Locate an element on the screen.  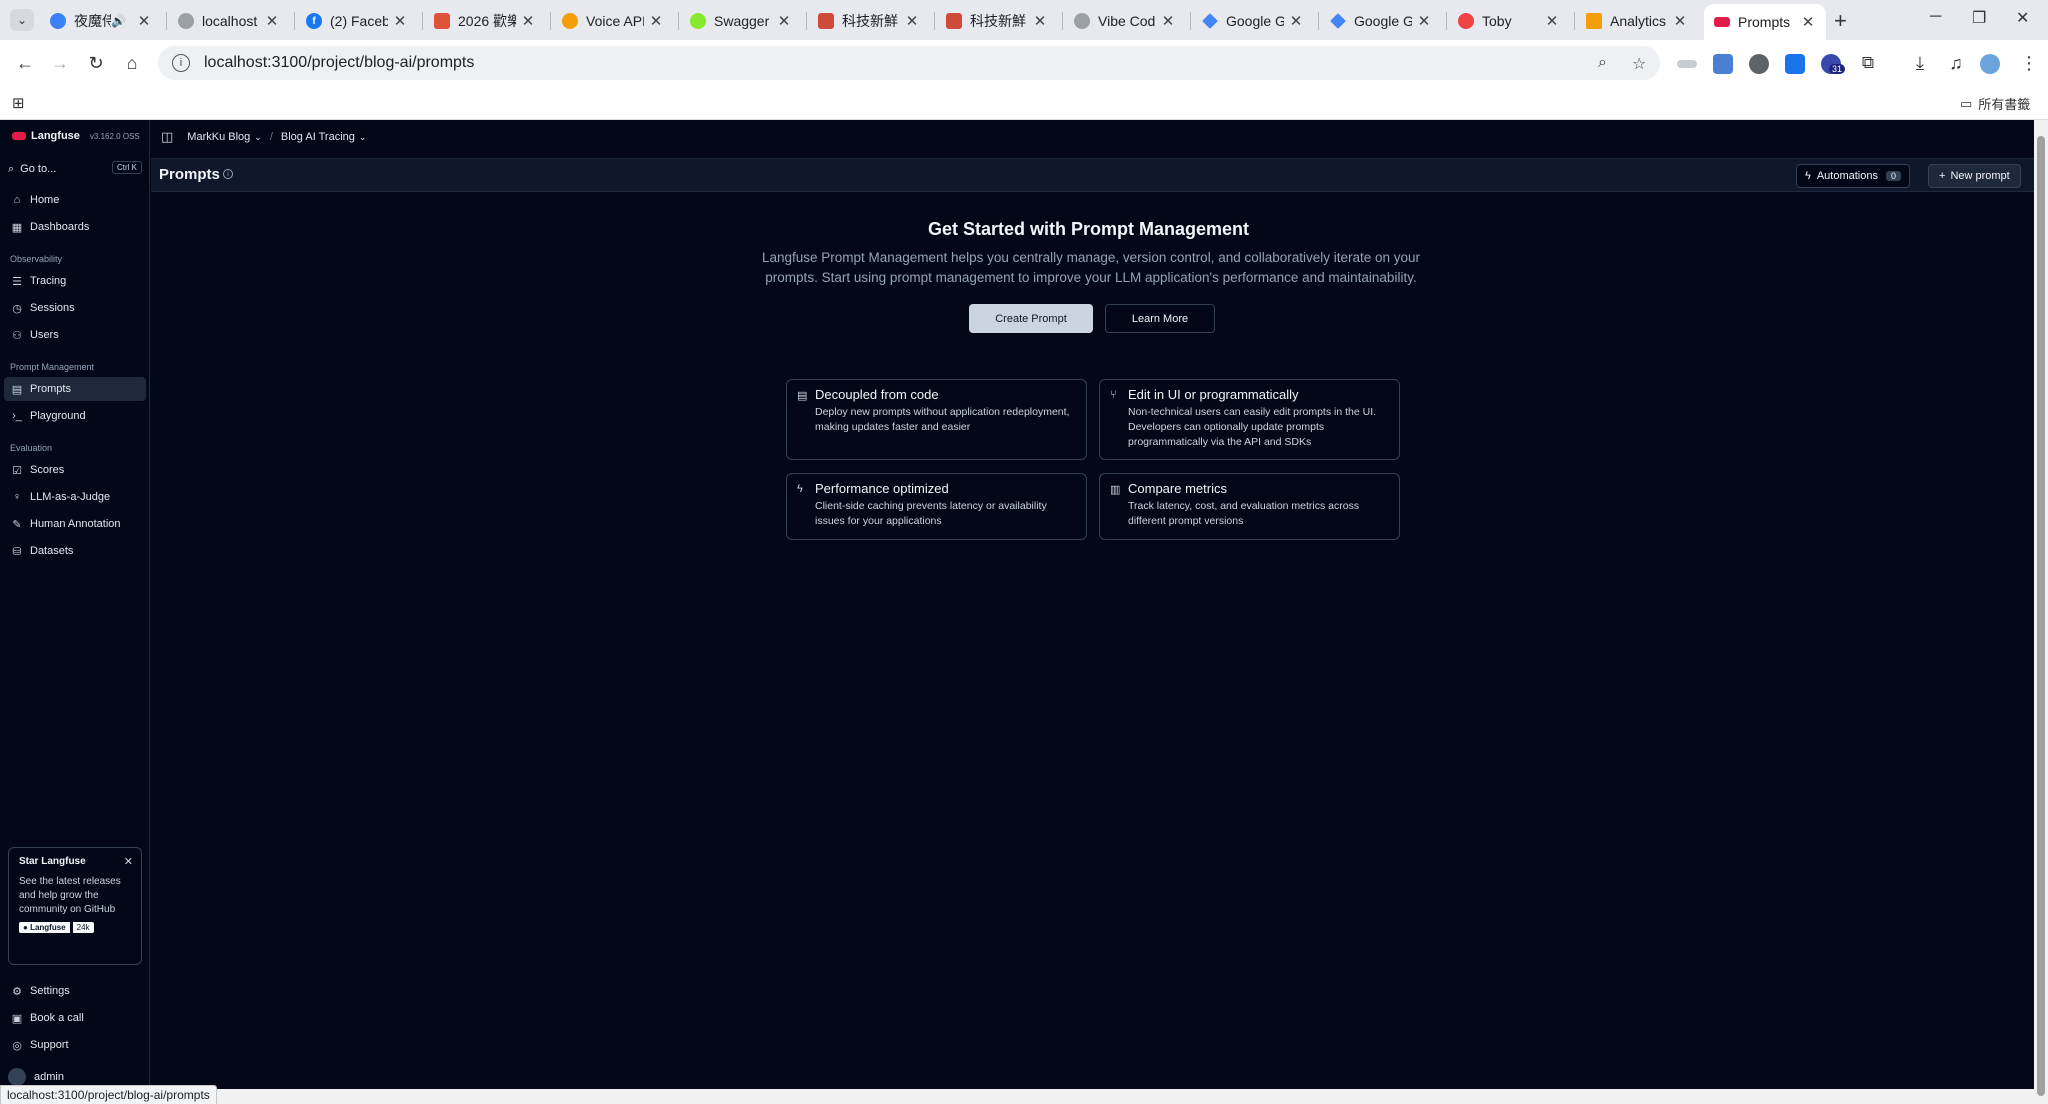
breadcrumb-project: Blog AI Tracing is located at coordinates (318, 137).